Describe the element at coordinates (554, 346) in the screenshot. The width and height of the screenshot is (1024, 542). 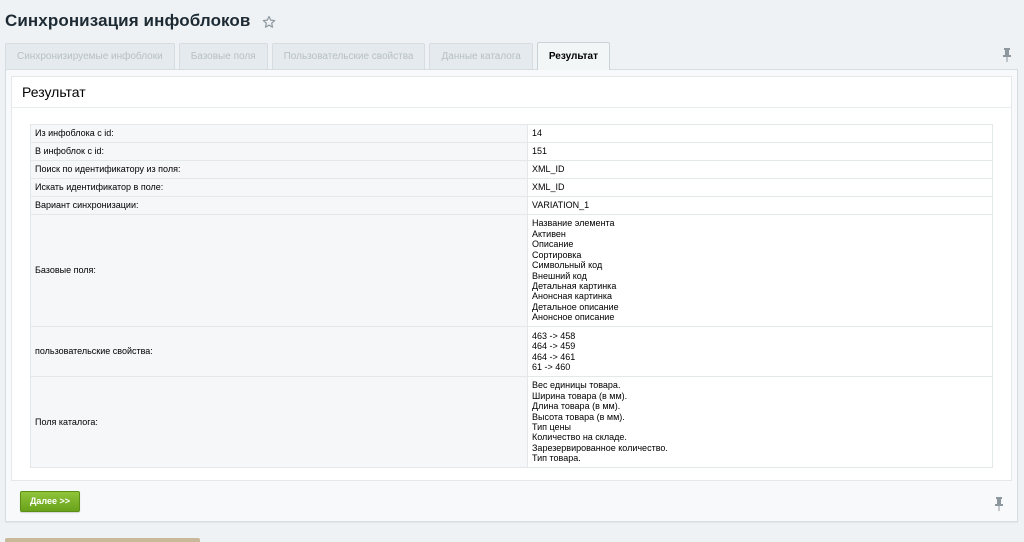
I see `value-line: 464 -> 459` at that location.